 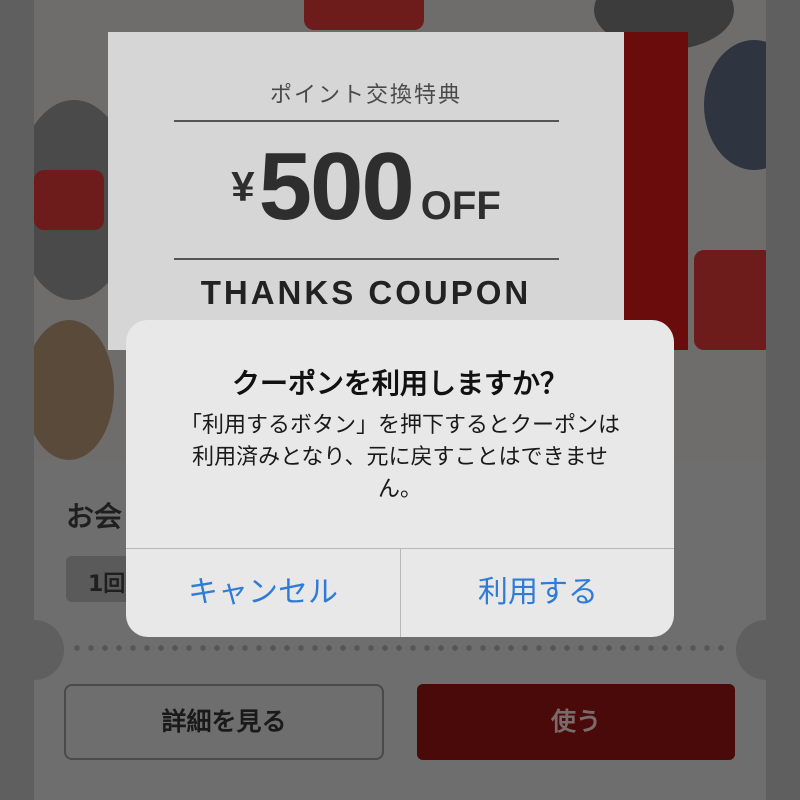 I want to click on confirm-button: 利用する, so click(x=537, y=593).